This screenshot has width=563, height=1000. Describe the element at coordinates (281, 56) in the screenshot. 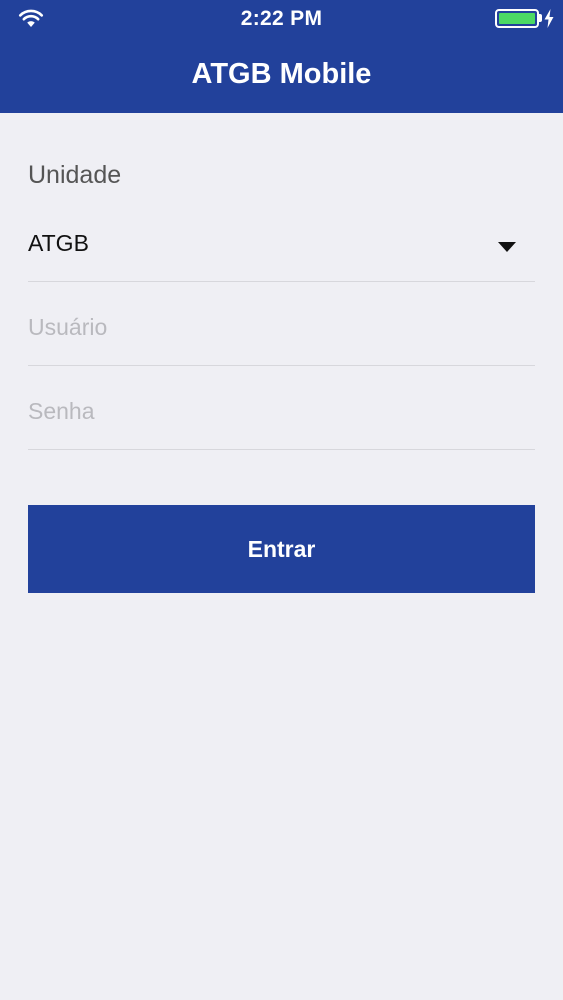

I see `header: 2:22 PM ATGB Mobile` at that location.